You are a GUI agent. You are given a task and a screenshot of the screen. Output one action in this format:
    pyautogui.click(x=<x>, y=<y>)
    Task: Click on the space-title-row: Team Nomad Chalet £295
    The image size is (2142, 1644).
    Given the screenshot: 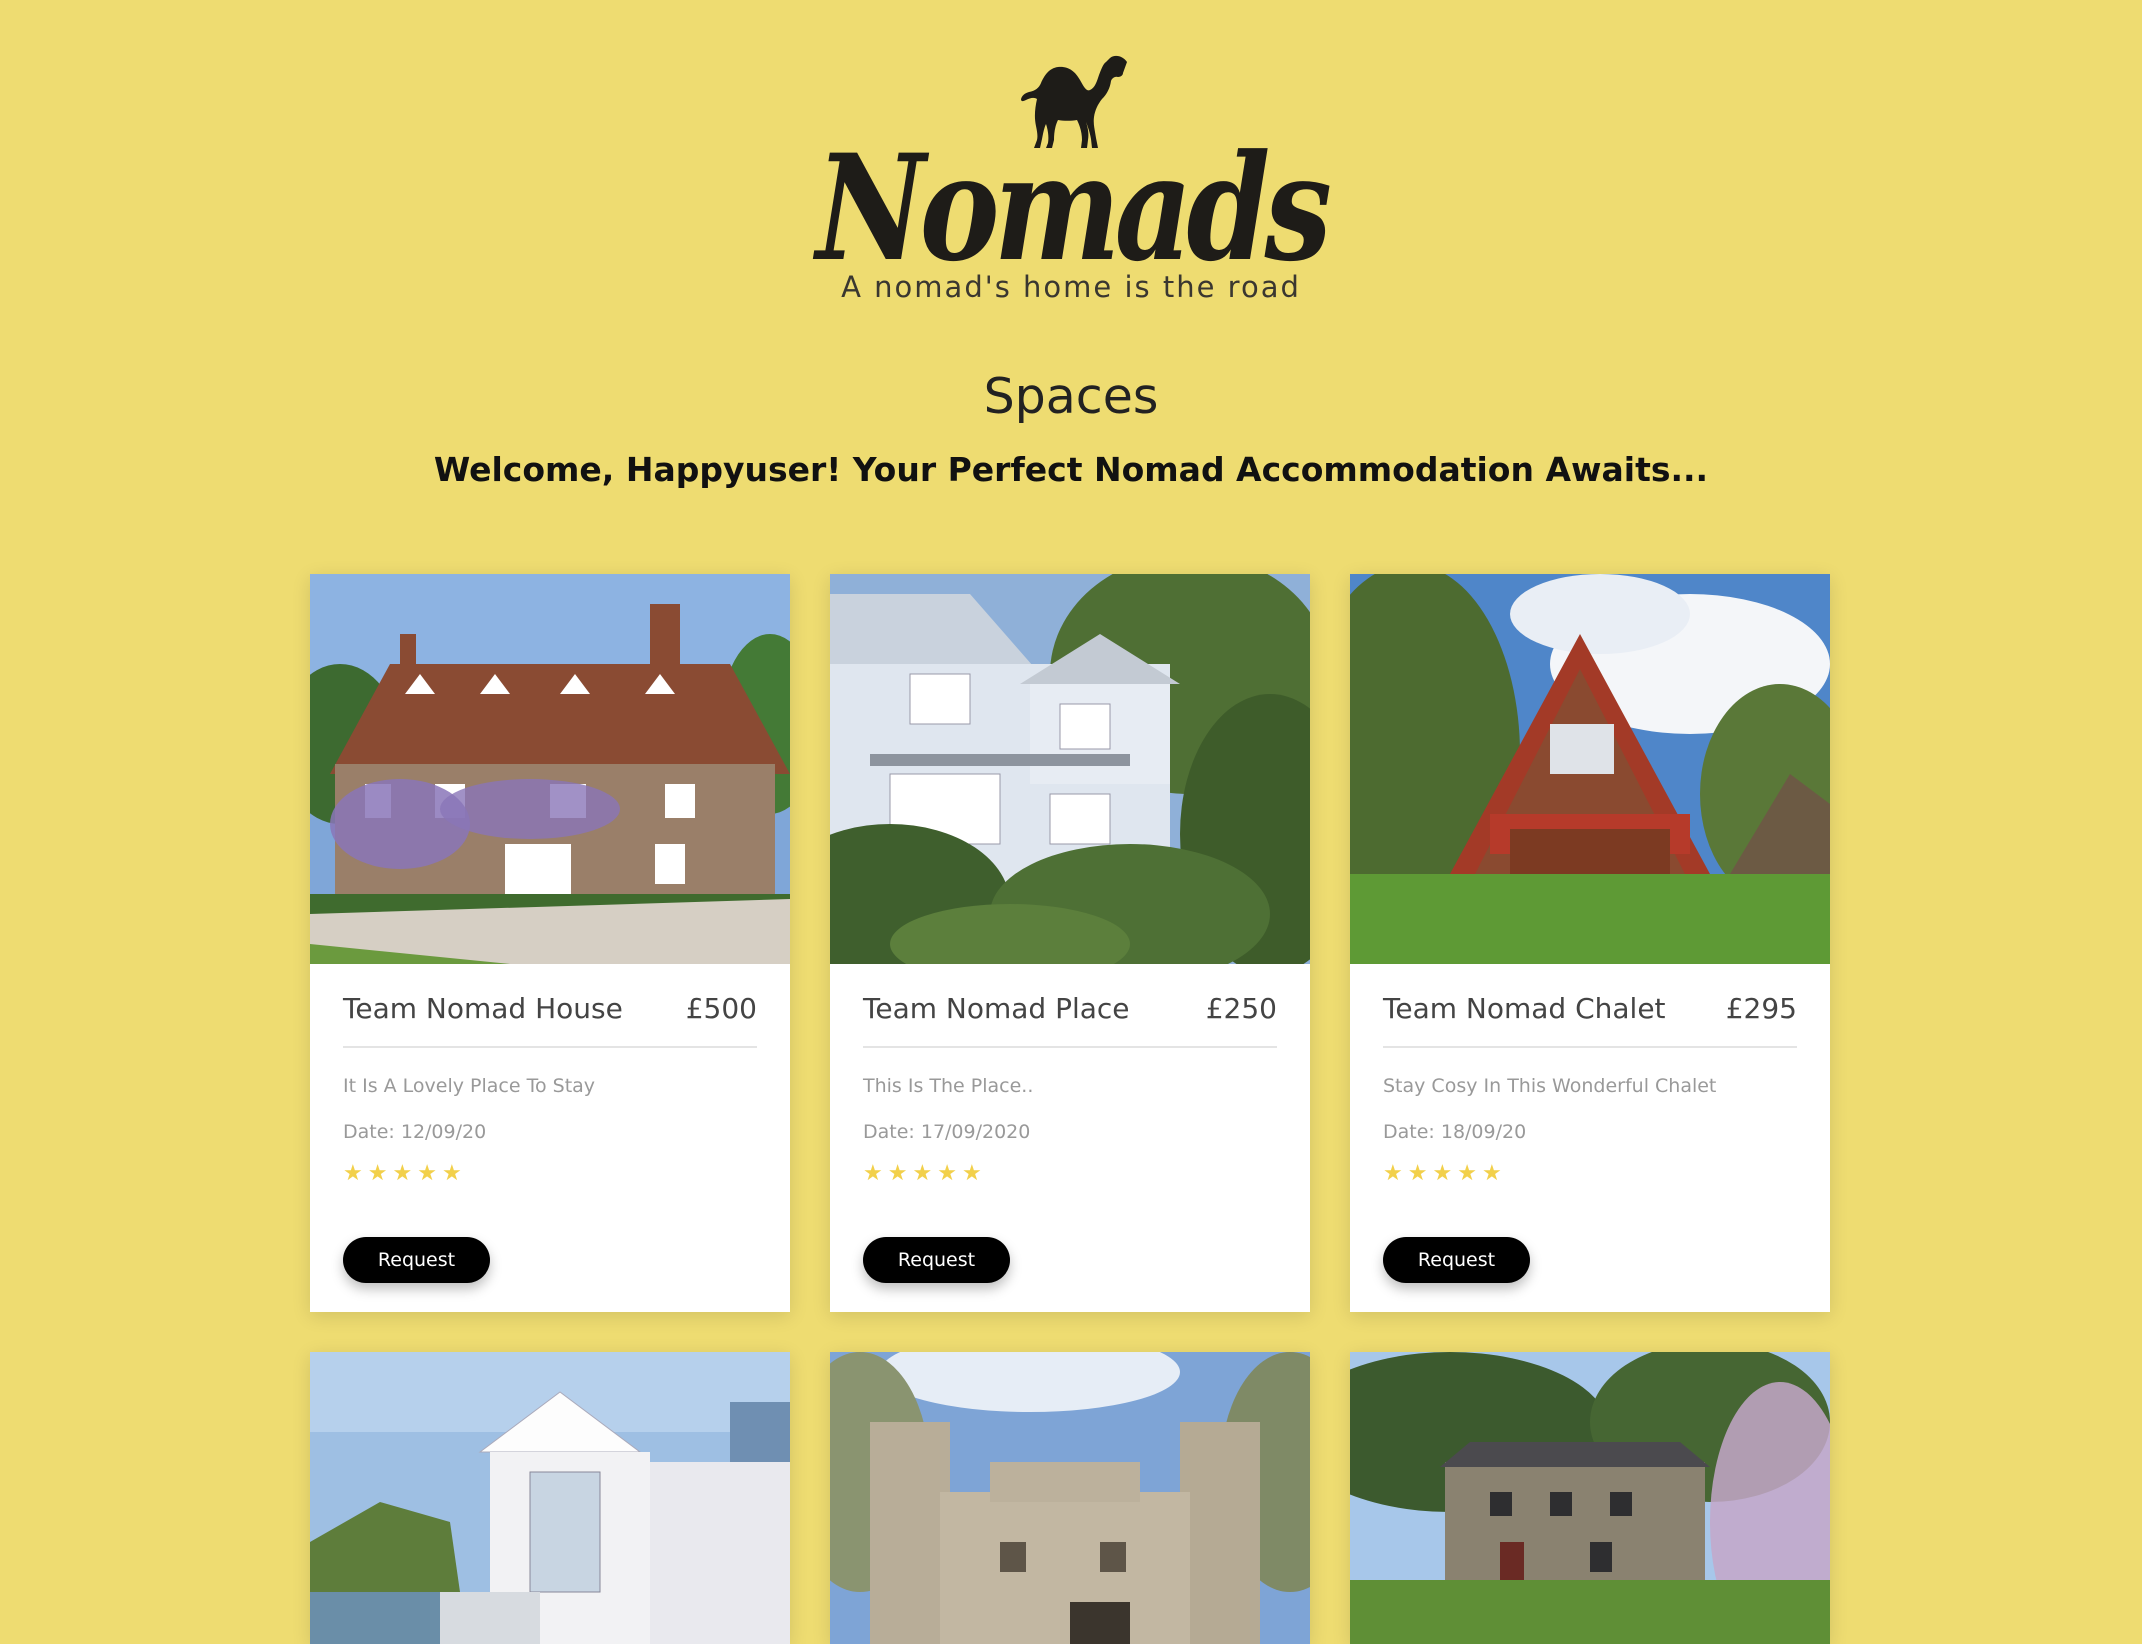 What is the action you would take?
    pyautogui.click(x=1590, y=1017)
    